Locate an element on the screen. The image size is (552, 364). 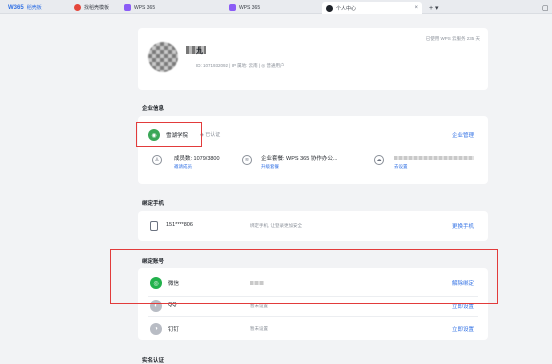
cloud-usage-days: 已使用 WPS 云服务 235 天 is located at coordinates (452, 38).